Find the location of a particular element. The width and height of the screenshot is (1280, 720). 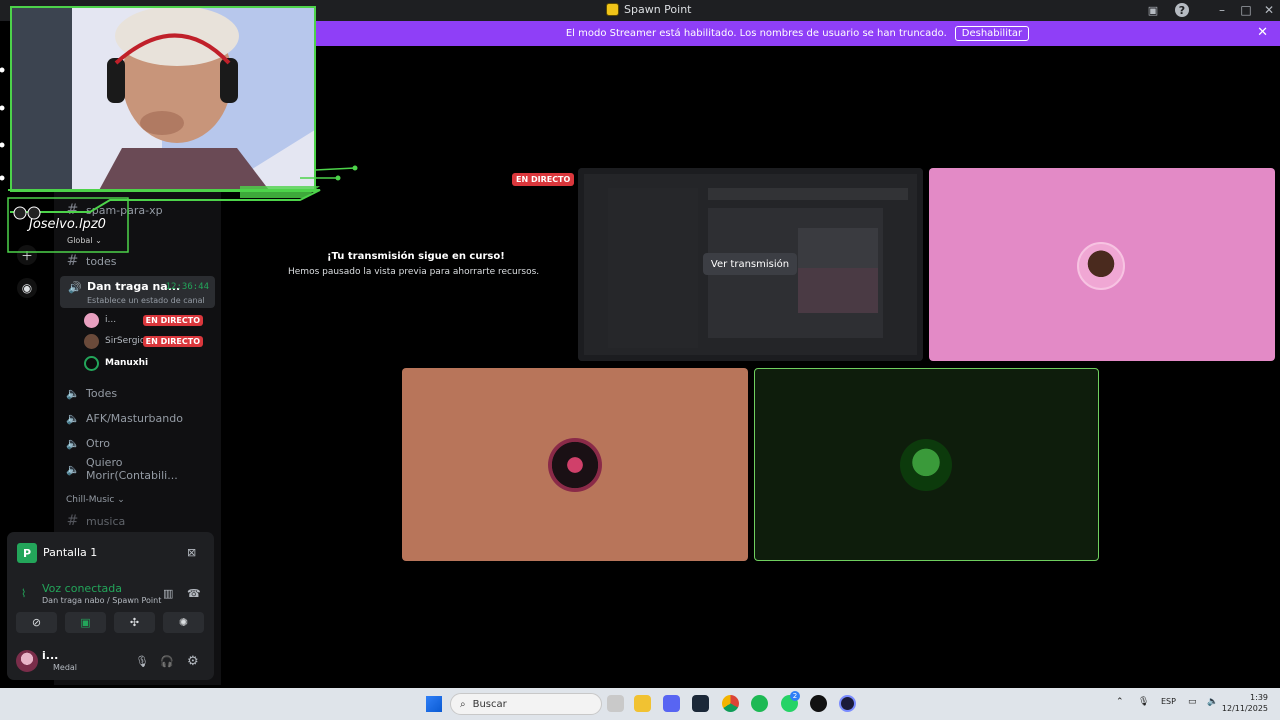

voice-user-name: Manuxhi is located at coordinates (127, 363).